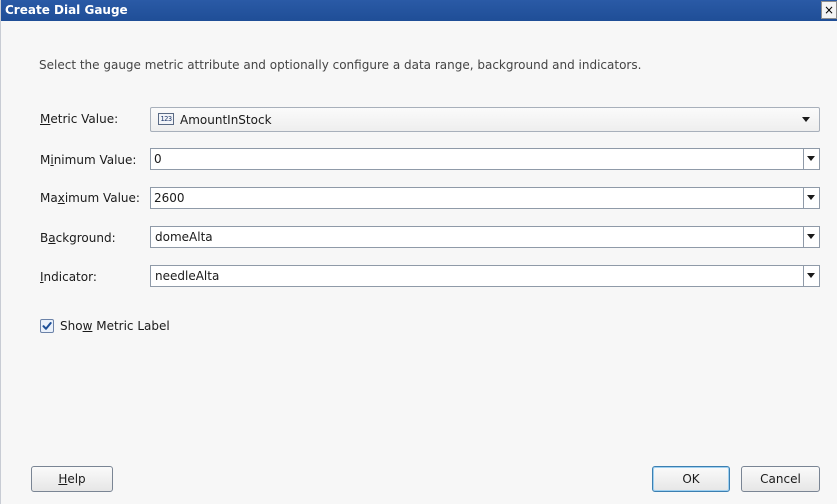 The image size is (837, 504). Describe the element at coordinates (90, 198) in the screenshot. I see `maximum-value-label: Maximum Value:` at that location.